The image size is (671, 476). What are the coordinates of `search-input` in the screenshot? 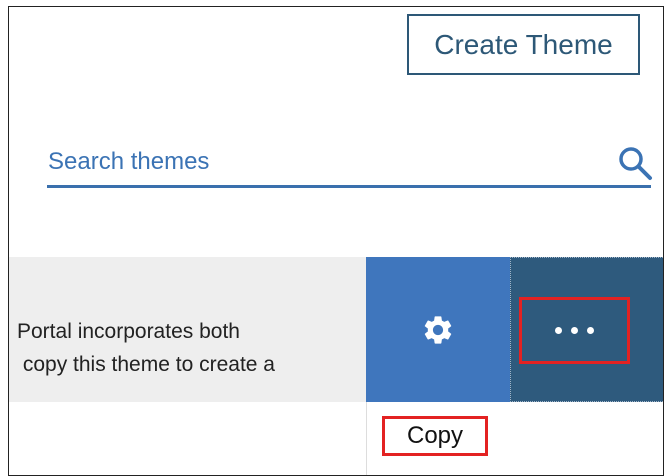 It's located at (327, 162).